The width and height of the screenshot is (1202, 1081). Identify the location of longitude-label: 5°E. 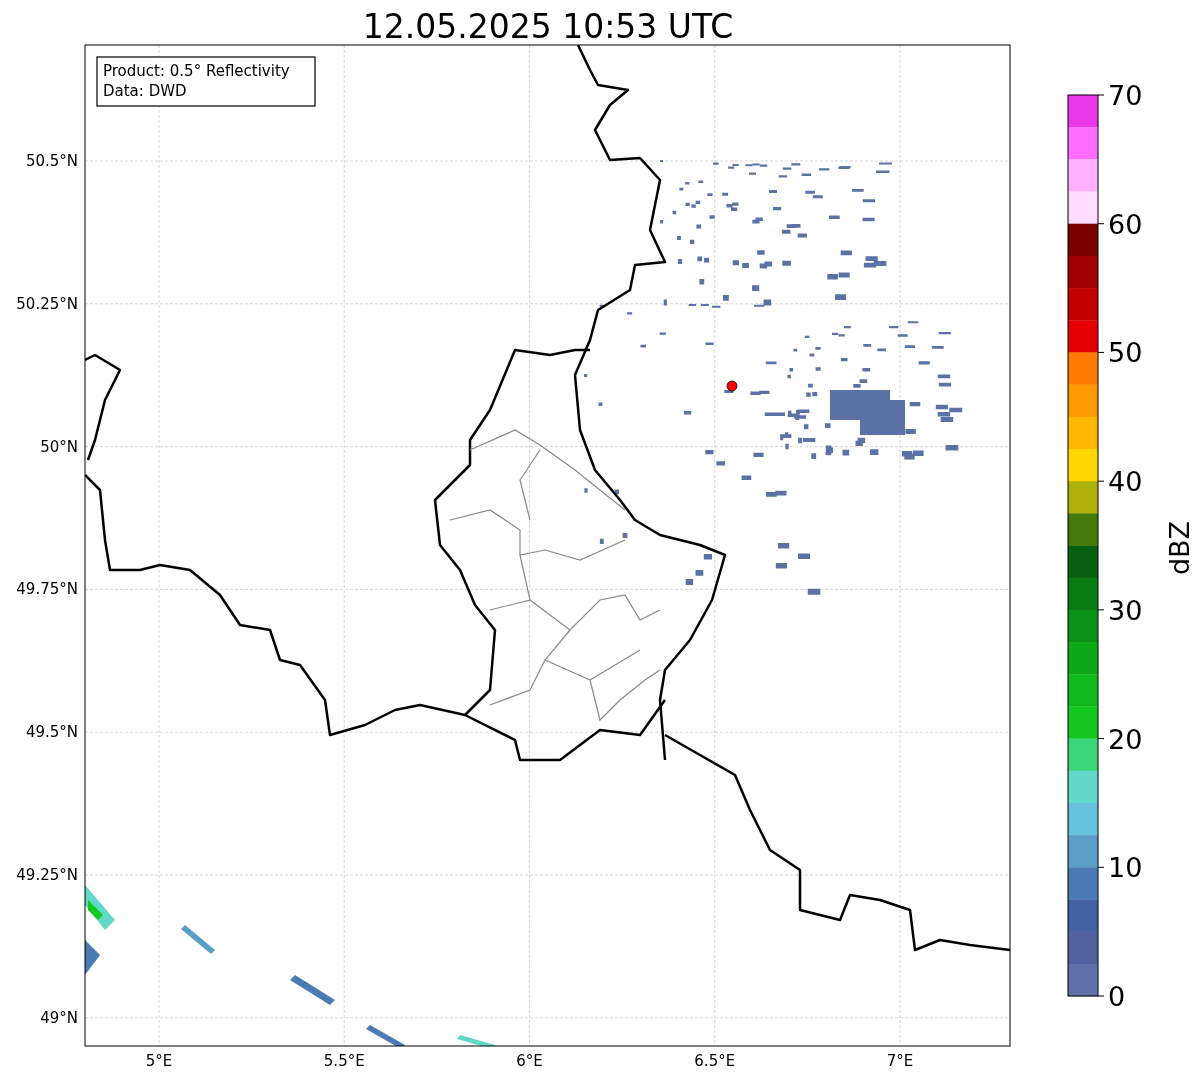
(159, 1061).